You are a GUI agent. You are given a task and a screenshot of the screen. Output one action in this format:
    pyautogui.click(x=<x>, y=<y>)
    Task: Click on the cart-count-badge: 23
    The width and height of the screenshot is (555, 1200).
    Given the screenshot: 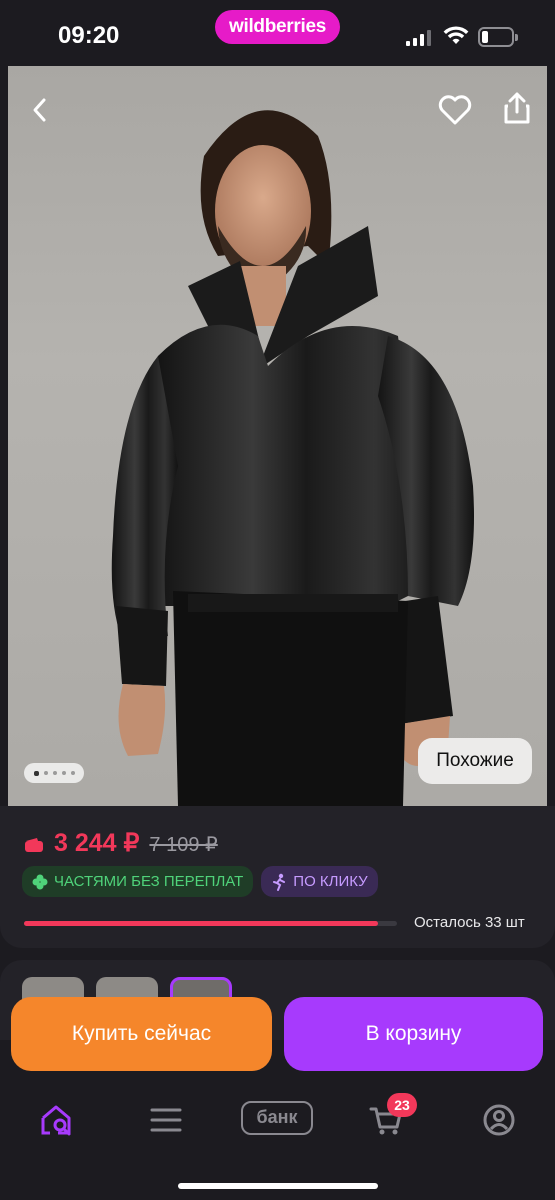 What is the action you would take?
    pyautogui.click(x=402, y=1105)
    